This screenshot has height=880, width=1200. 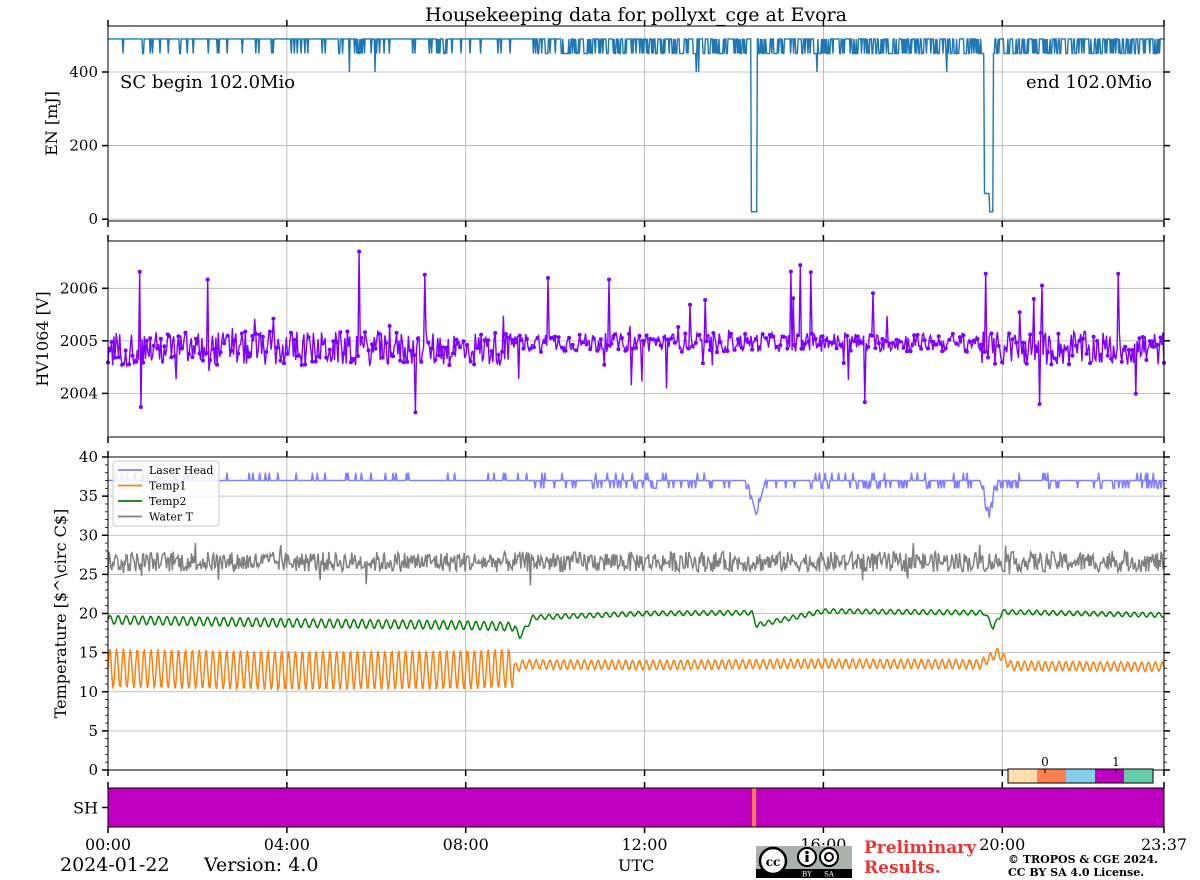 What do you see at coordinates (902, 868) in the screenshot?
I see `preliminary-line-2: Results.` at bounding box center [902, 868].